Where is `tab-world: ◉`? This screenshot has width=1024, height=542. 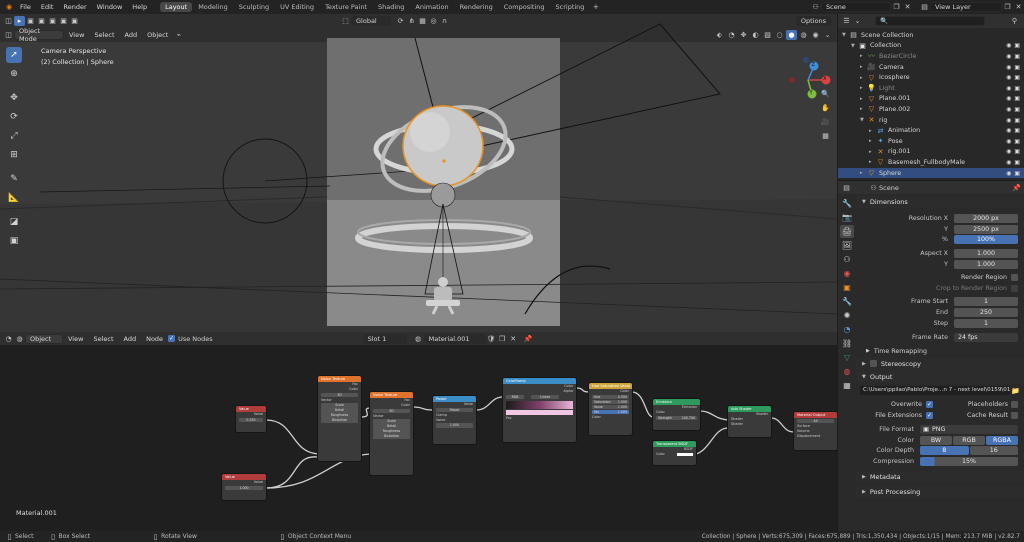
tab-world: ◉ is located at coordinates (847, 273).